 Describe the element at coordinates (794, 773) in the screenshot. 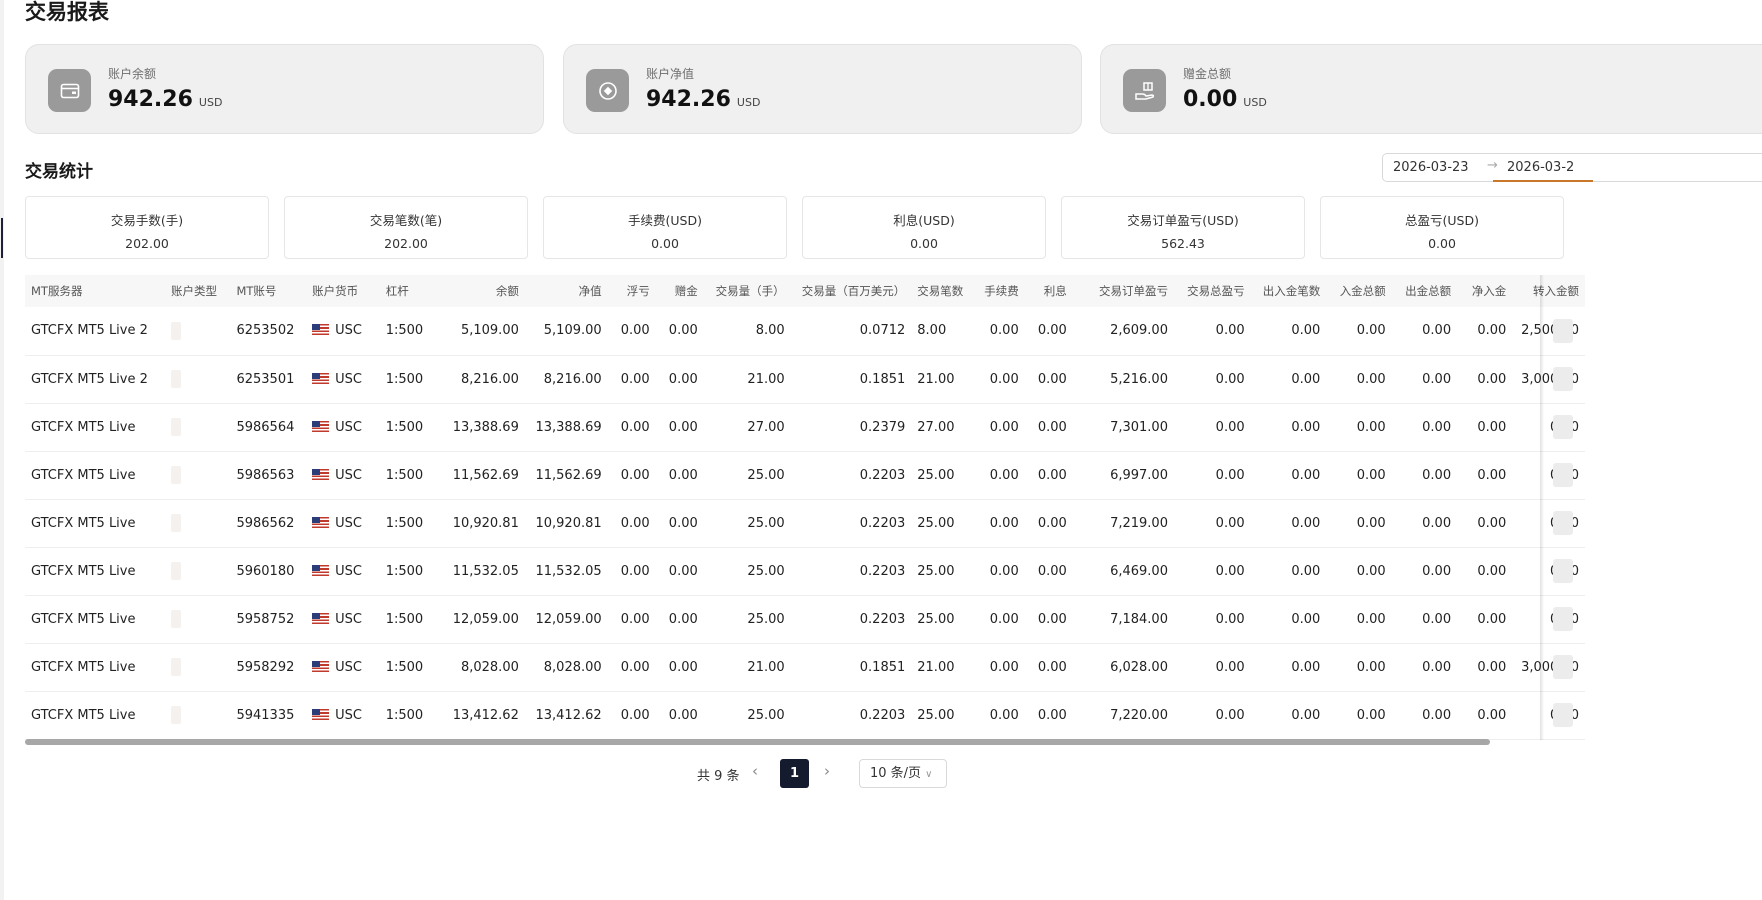

I see `pagination-current-page: 1` at that location.